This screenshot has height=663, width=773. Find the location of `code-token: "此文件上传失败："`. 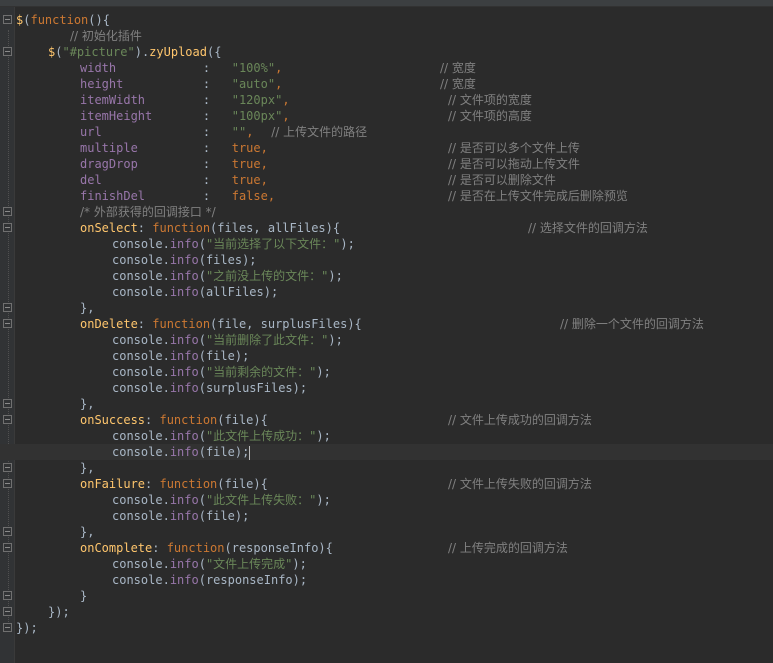

code-token: "此文件上传失败：" is located at coordinates (261, 500).